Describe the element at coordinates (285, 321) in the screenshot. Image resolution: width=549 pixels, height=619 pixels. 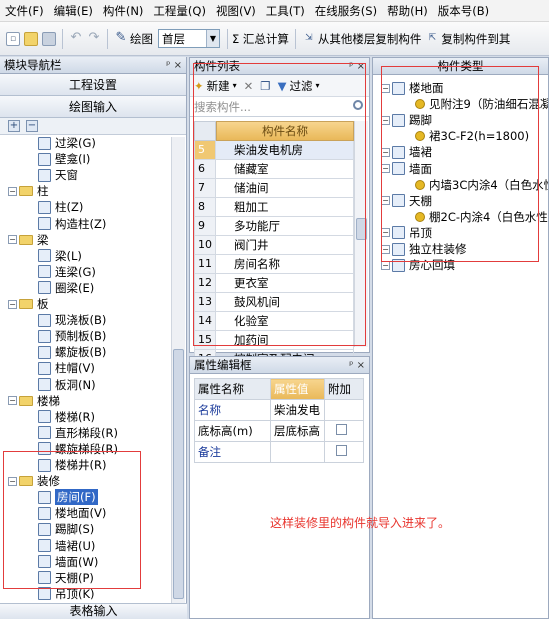
I see `component-name-cell: 化验室` at that location.